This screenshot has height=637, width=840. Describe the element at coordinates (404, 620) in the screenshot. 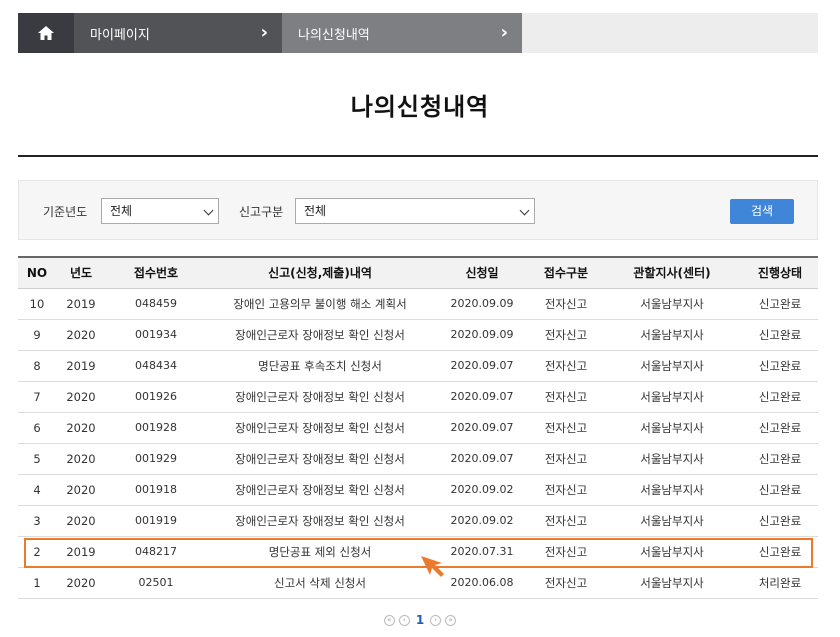

I see `prev-page-icon: ‹` at that location.